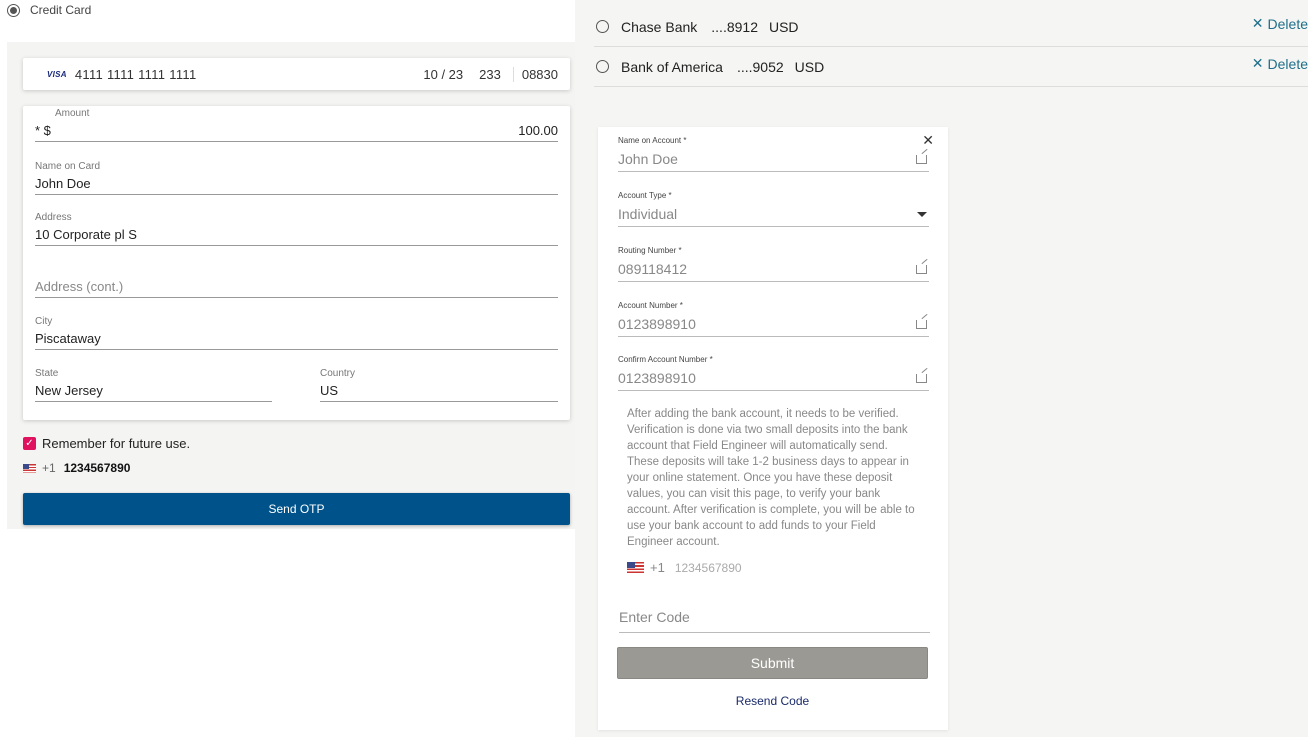  I want to click on remember-option: ✓ Remember for future use., so click(106, 443).